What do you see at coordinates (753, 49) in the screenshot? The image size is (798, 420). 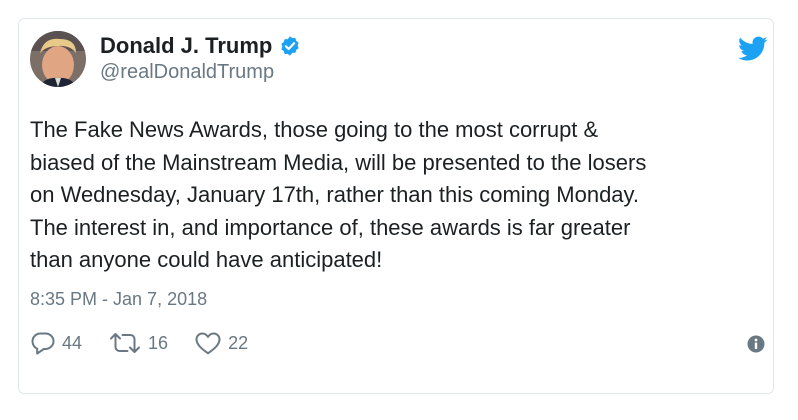 I see `twitter-bird-icon` at bounding box center [753, 49].